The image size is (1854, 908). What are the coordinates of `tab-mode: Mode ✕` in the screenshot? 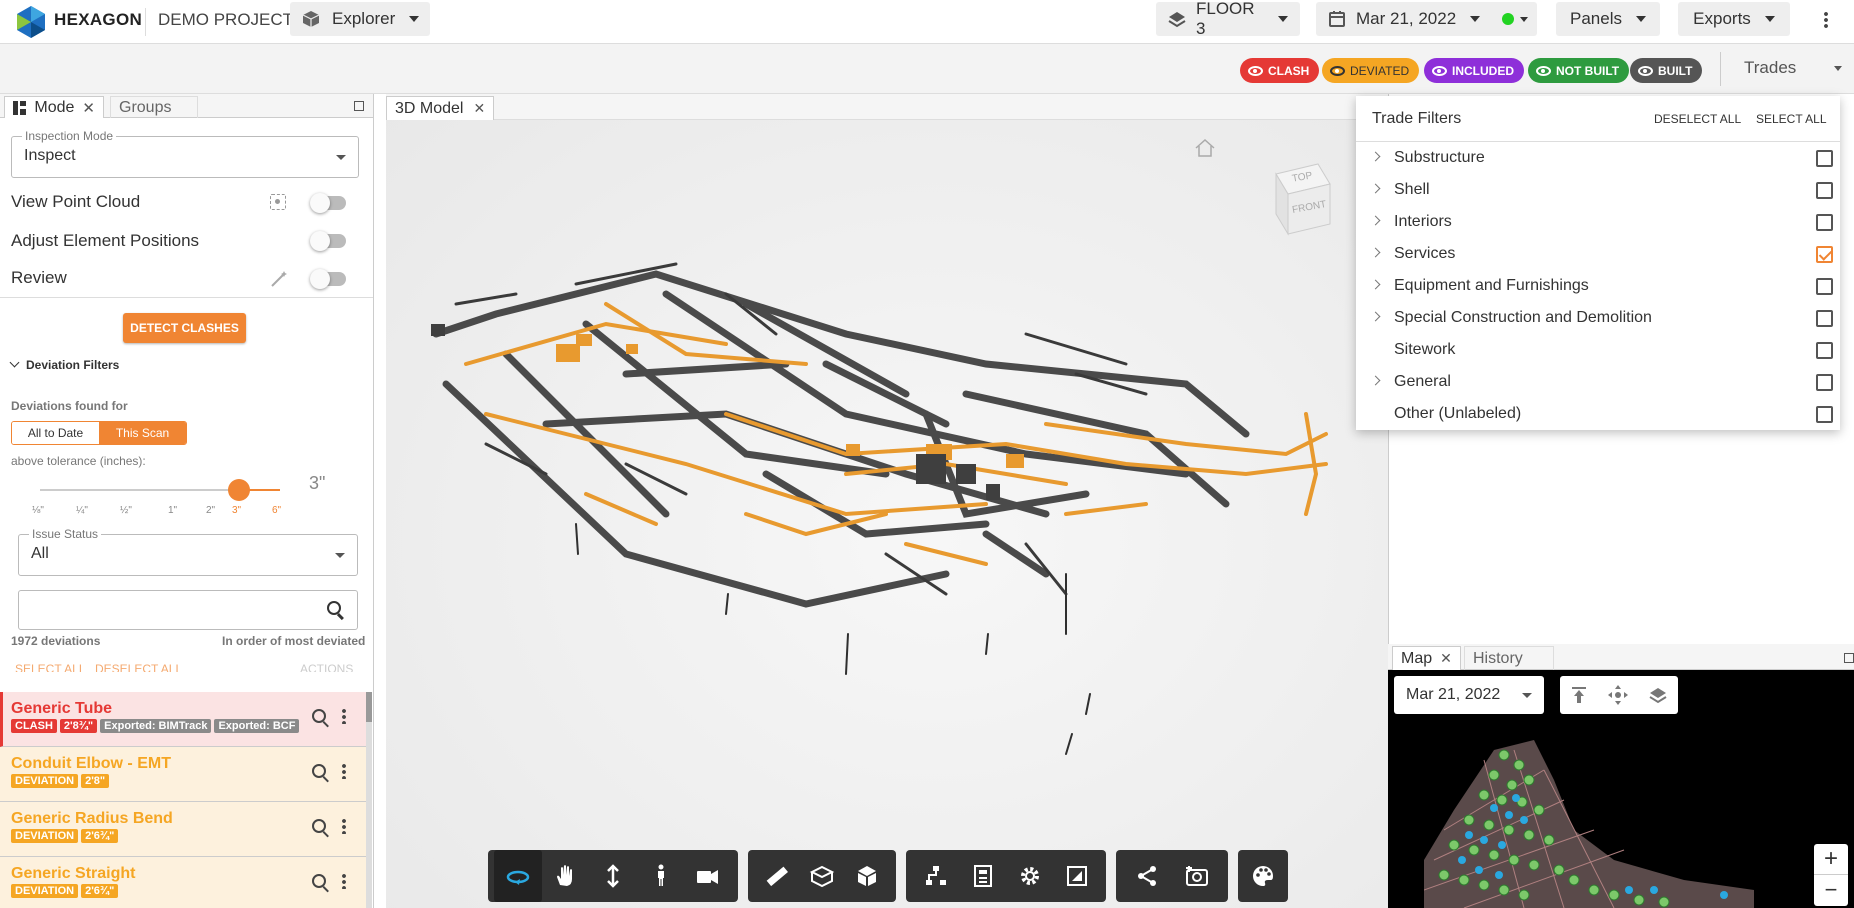 It's located at (54, 107).